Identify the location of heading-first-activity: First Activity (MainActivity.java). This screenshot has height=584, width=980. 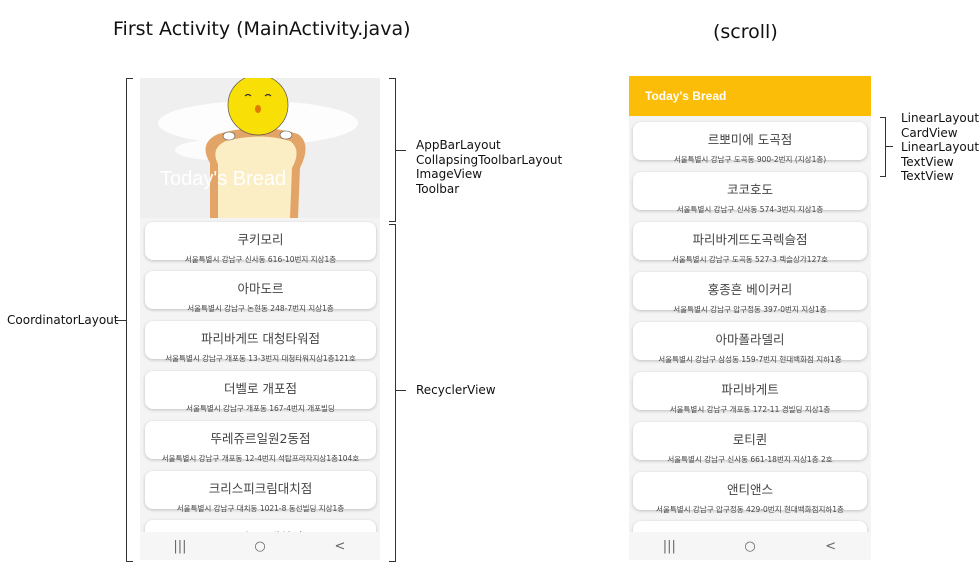
(262, 29).